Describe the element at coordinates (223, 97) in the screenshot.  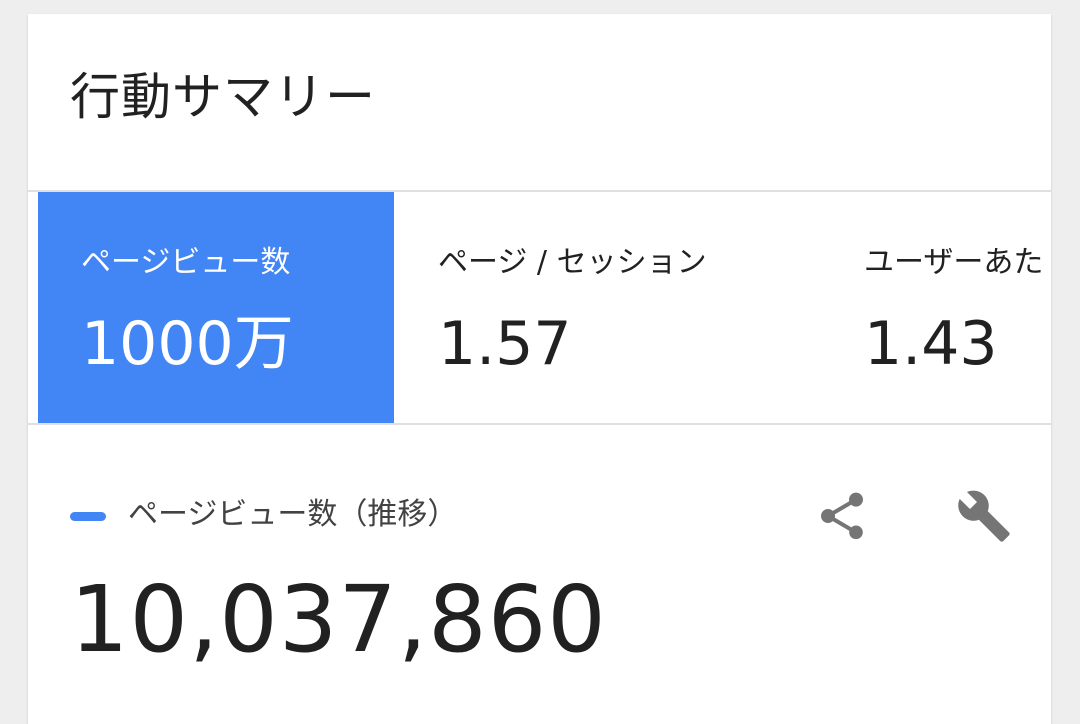
I see `card-title: 行動サマリー` at that location.